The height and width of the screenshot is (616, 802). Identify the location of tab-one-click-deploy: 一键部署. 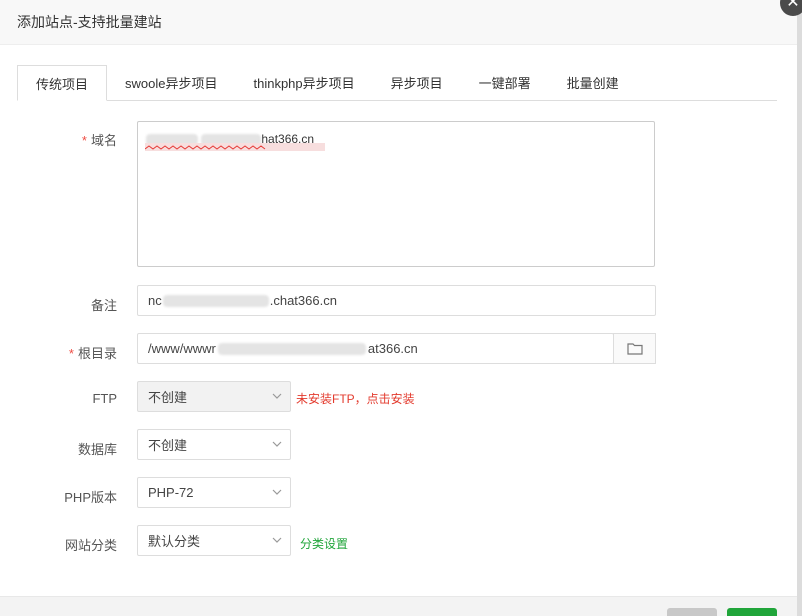
(505, 82).